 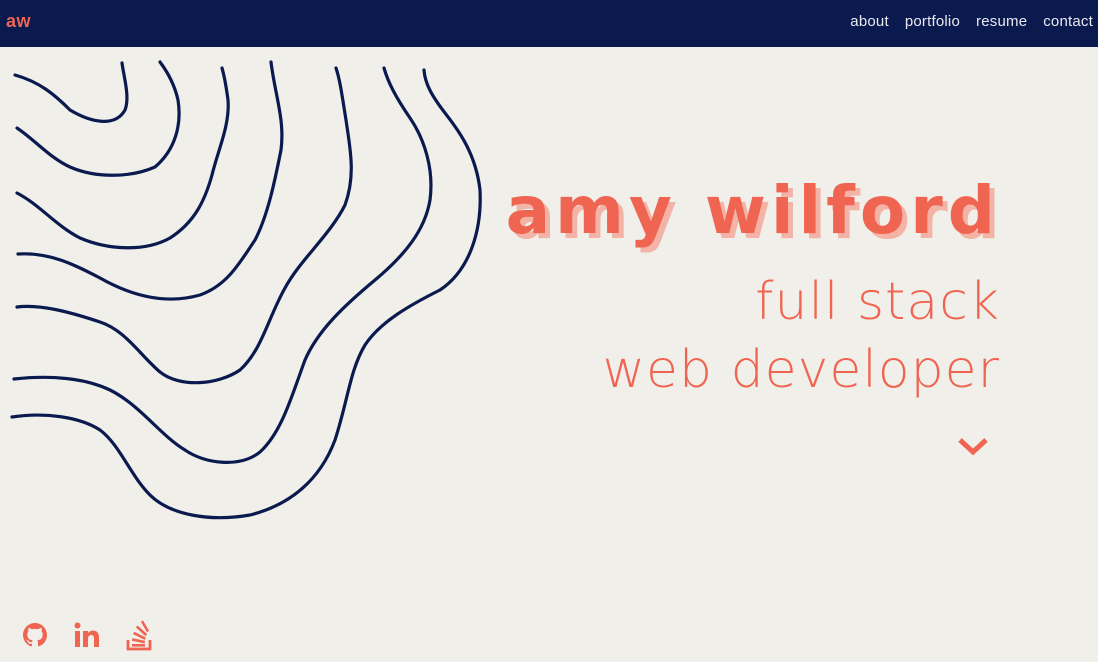 What do you see at coordinates (752, 210) in the screenshot?
I see `hero-name: amy wilford` at bounding box center [752, 210].